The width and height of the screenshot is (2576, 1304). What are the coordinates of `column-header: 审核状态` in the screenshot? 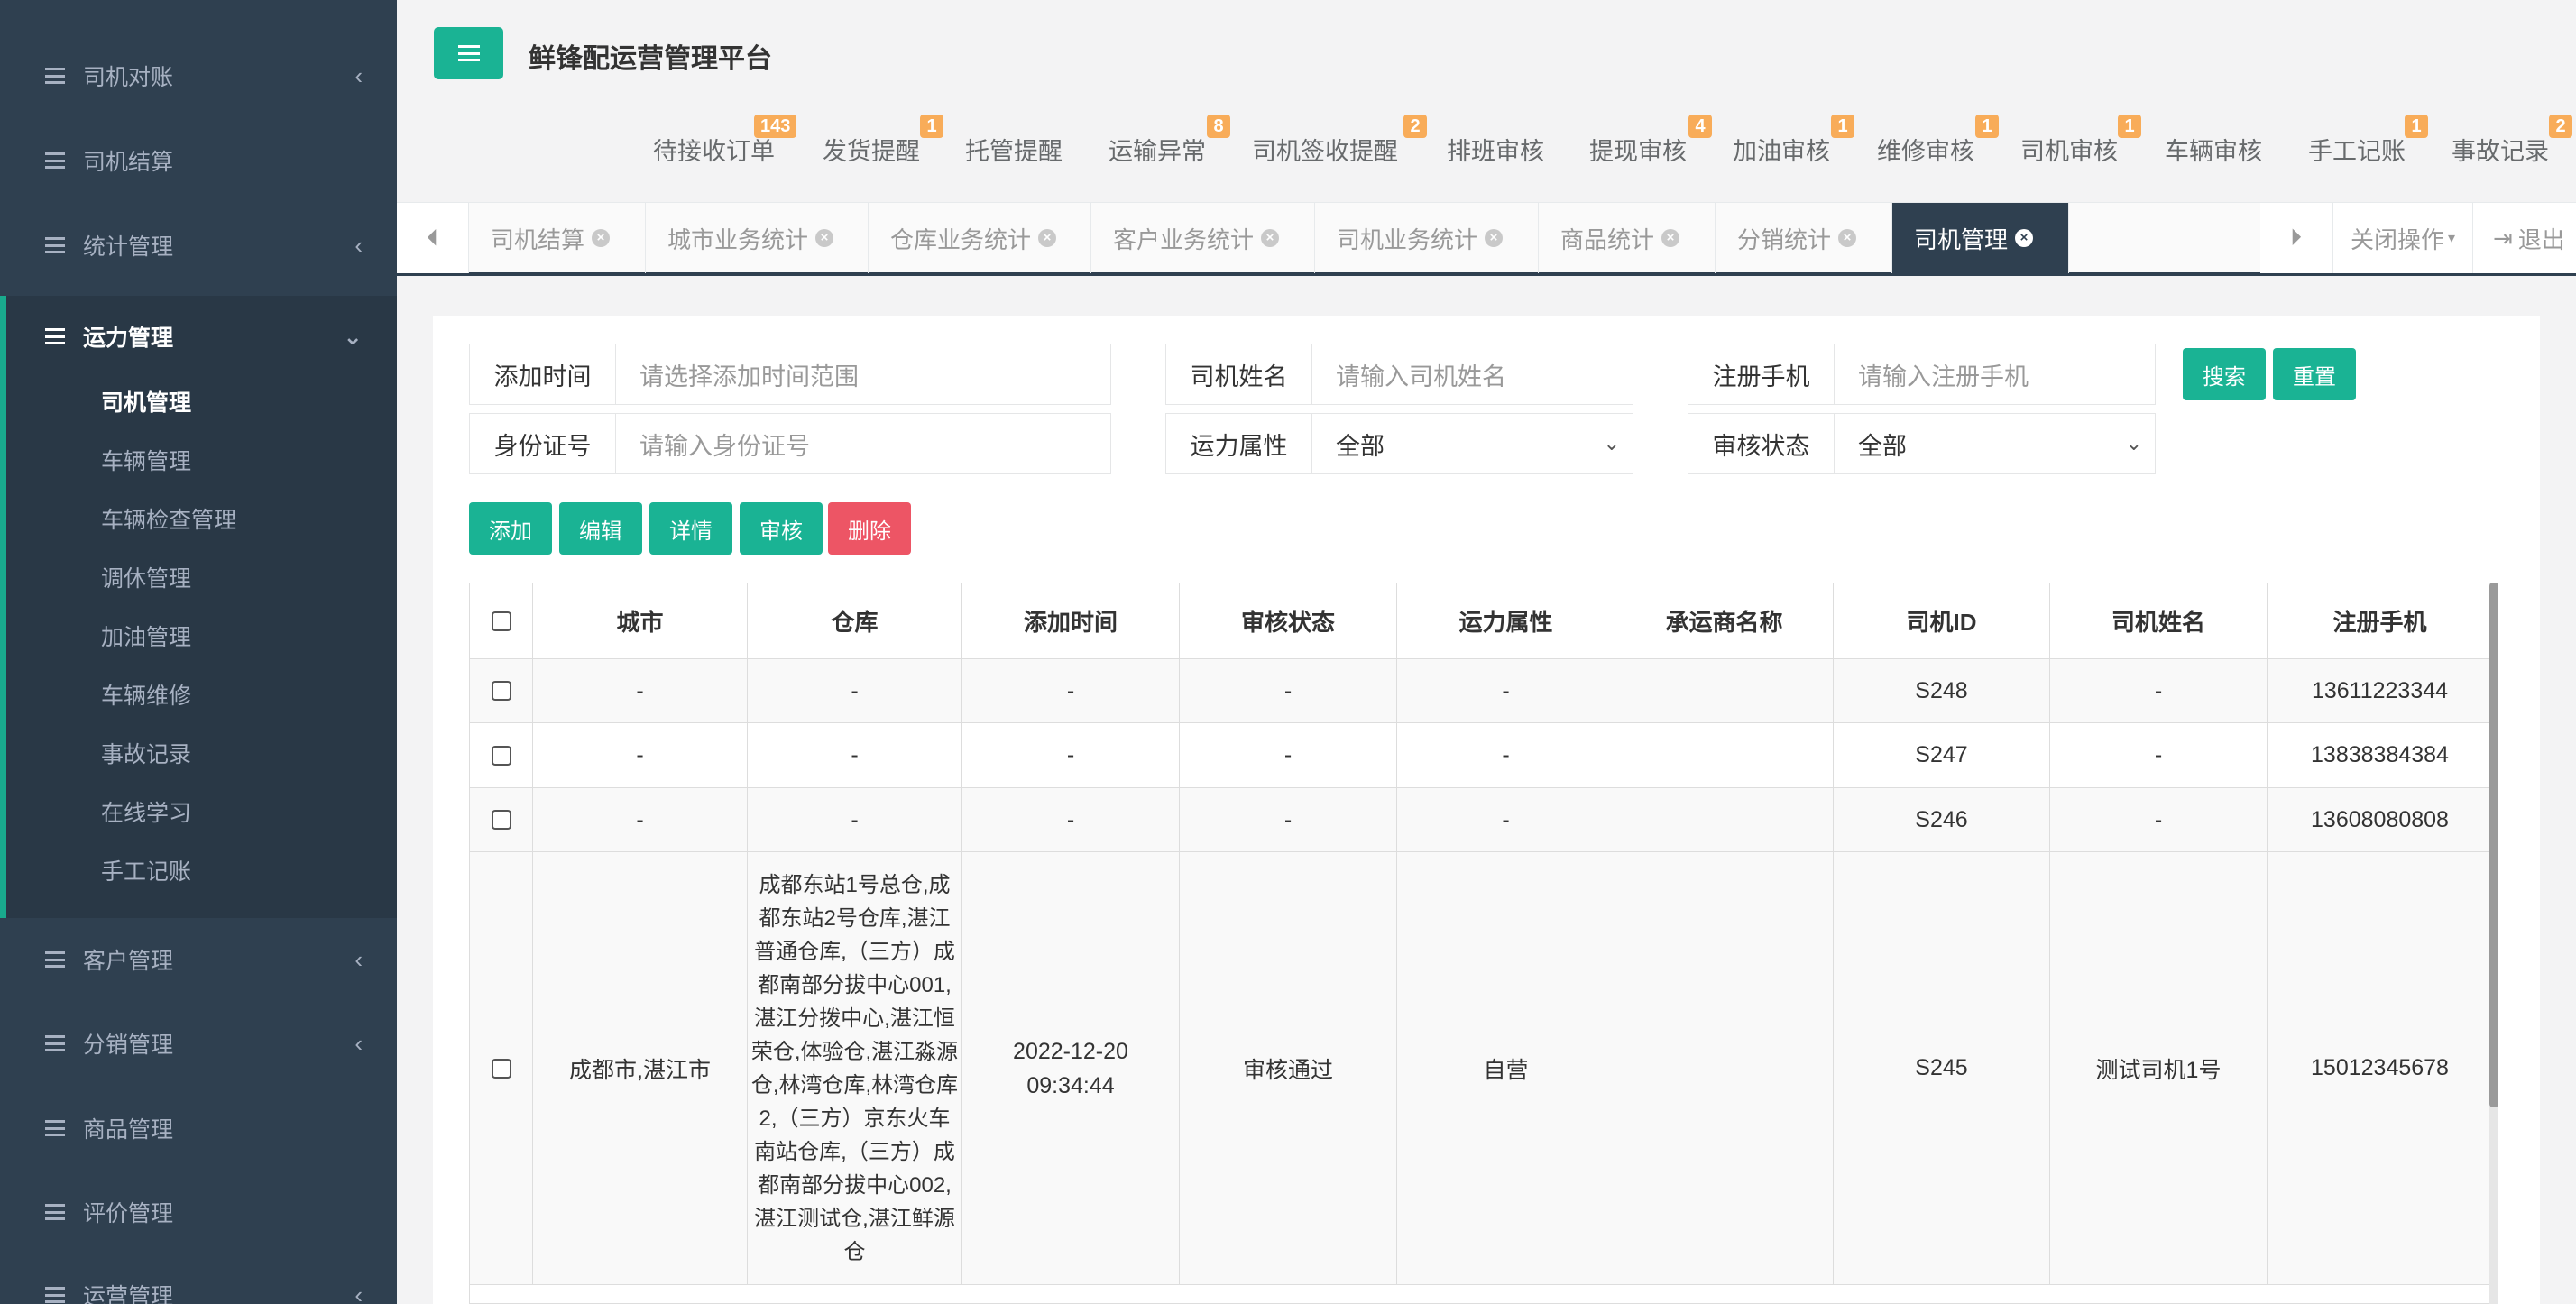 It's located at (1288, 620).